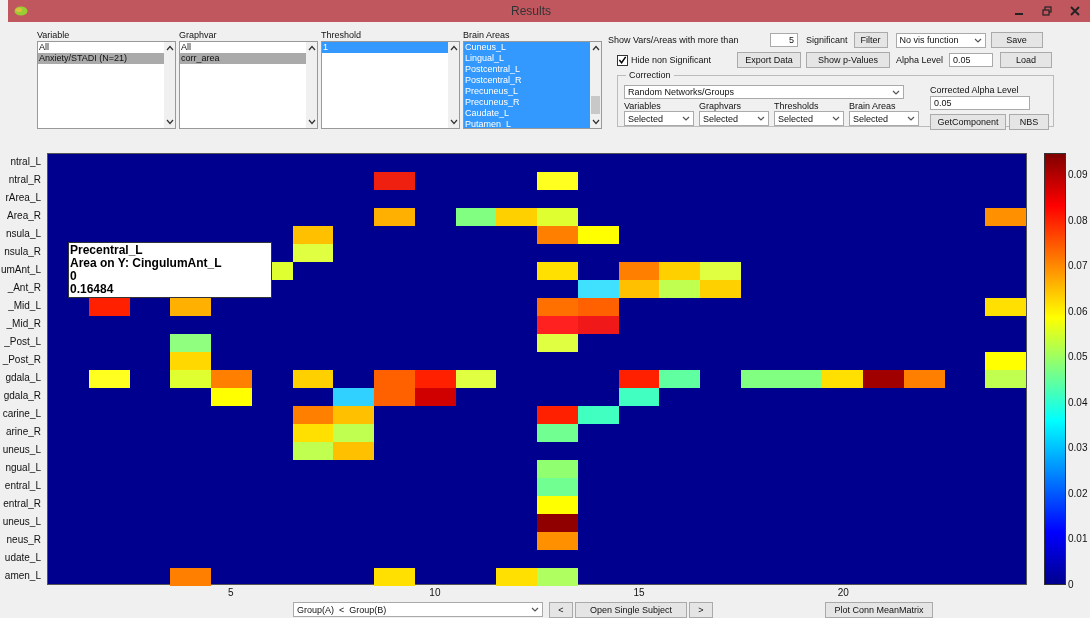  I want to click on checkbox-label: Hide non Significant, so click(672, 60).